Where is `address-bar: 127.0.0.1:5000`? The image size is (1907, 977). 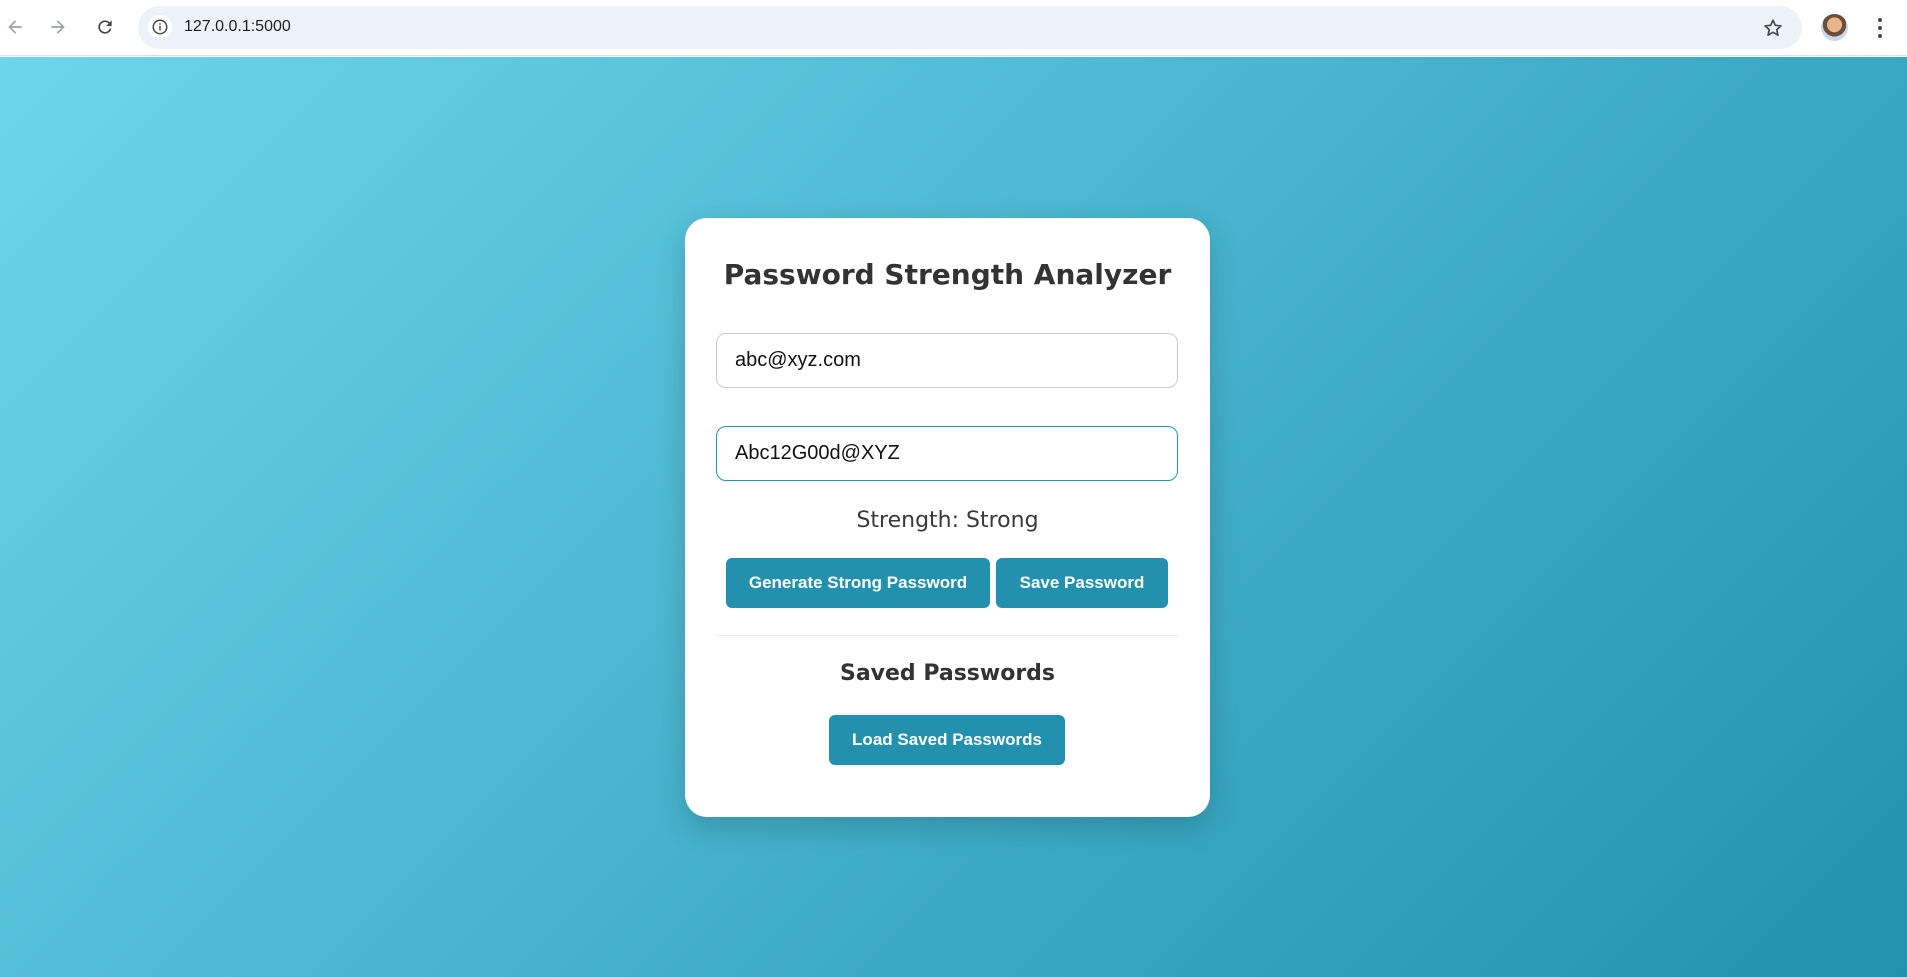
address-bar: 127.0.0.1:5000 is located at coordinates (970, 27).